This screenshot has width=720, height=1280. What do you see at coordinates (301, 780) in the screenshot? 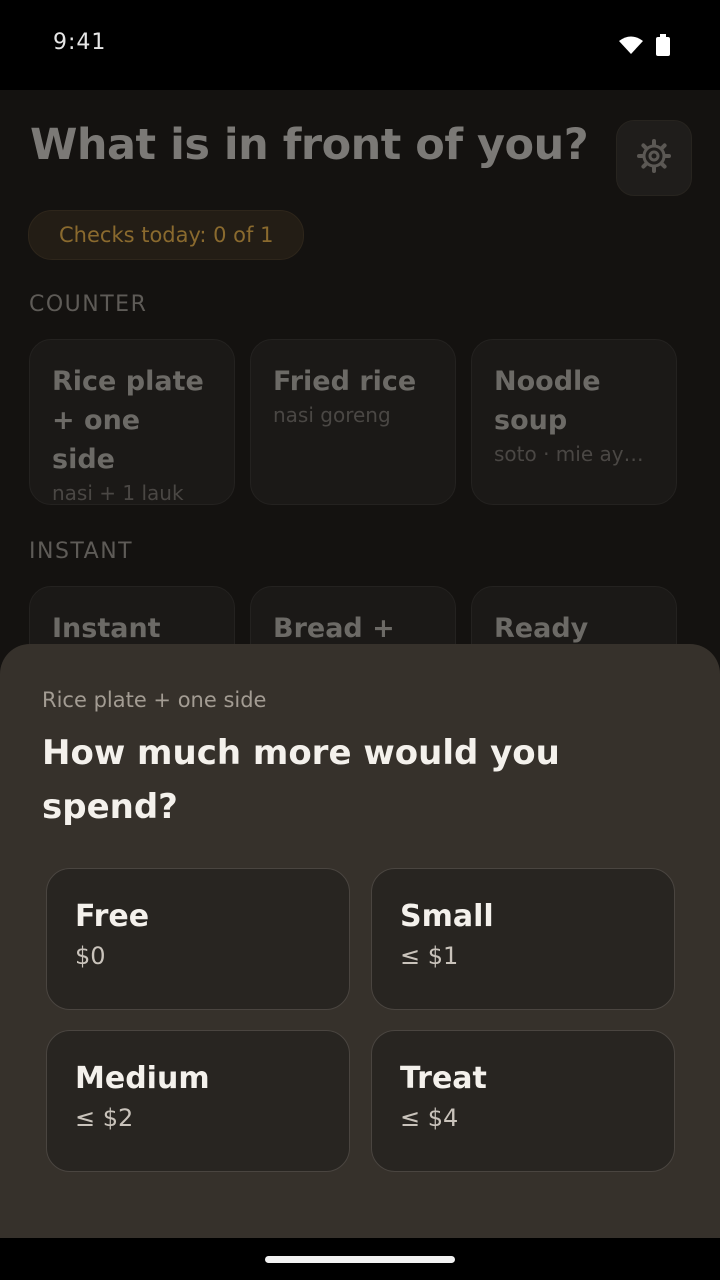
I see `sheet-title: How much more would you spend?` at bounding box center [301, 780].